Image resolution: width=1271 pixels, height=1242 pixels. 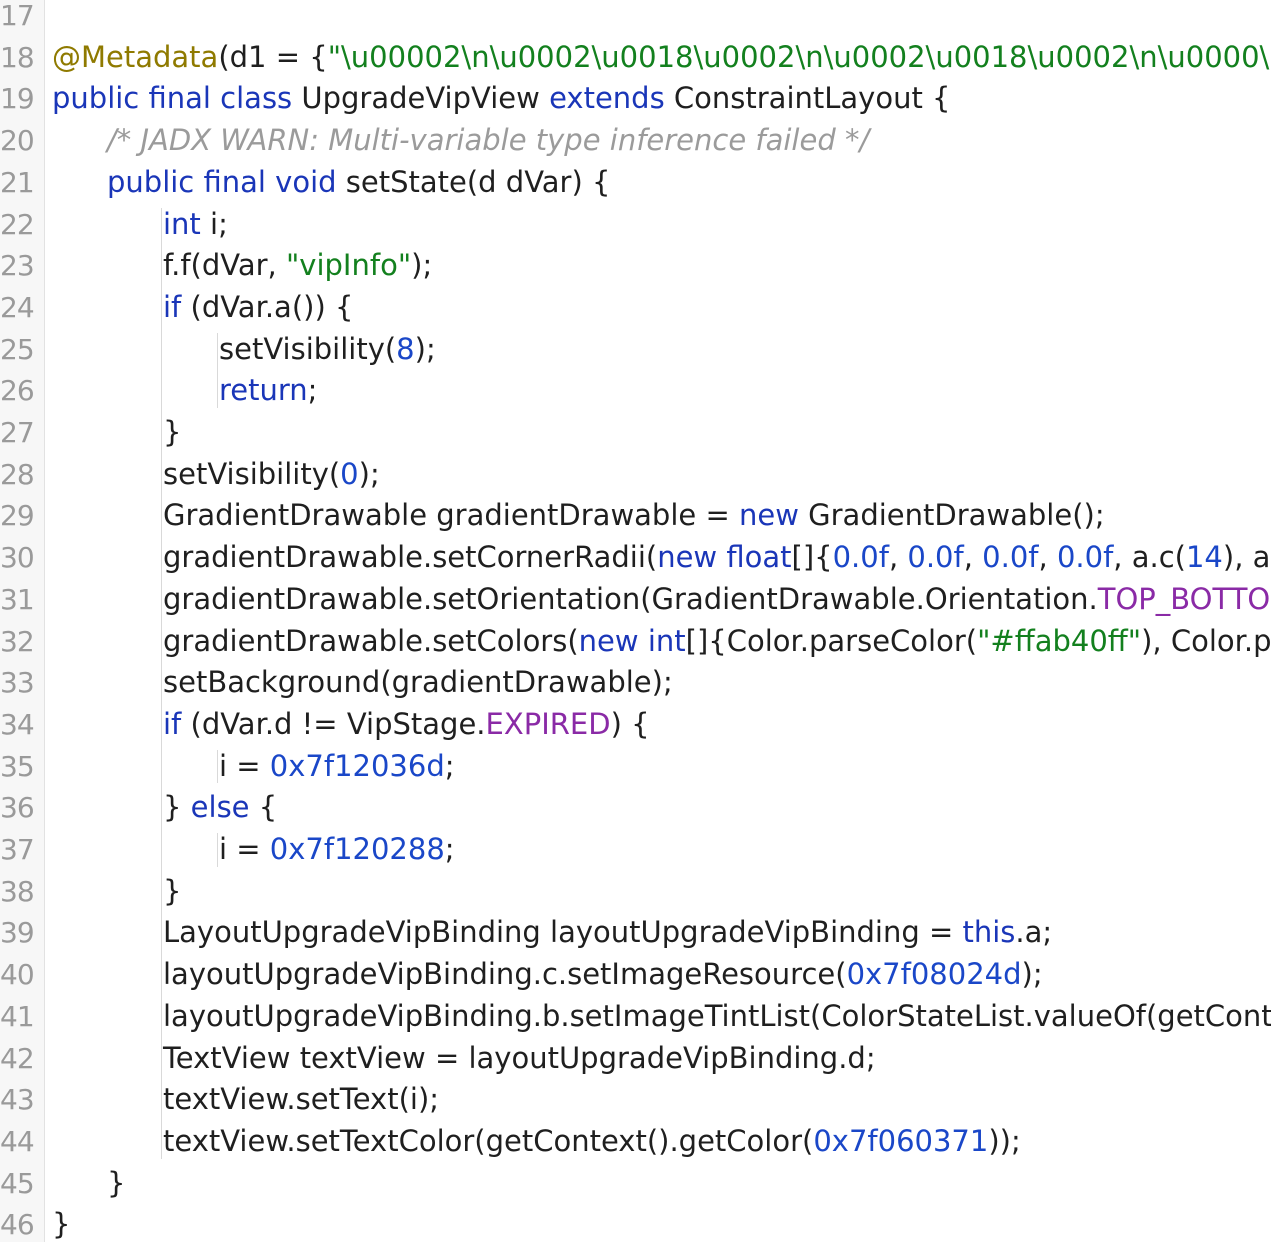 What do you see at coordinates (410, 557) in the screenshot?
I see `code-token: gradientDrawable.setCornerRadii(` at bounding box center [410, 557].